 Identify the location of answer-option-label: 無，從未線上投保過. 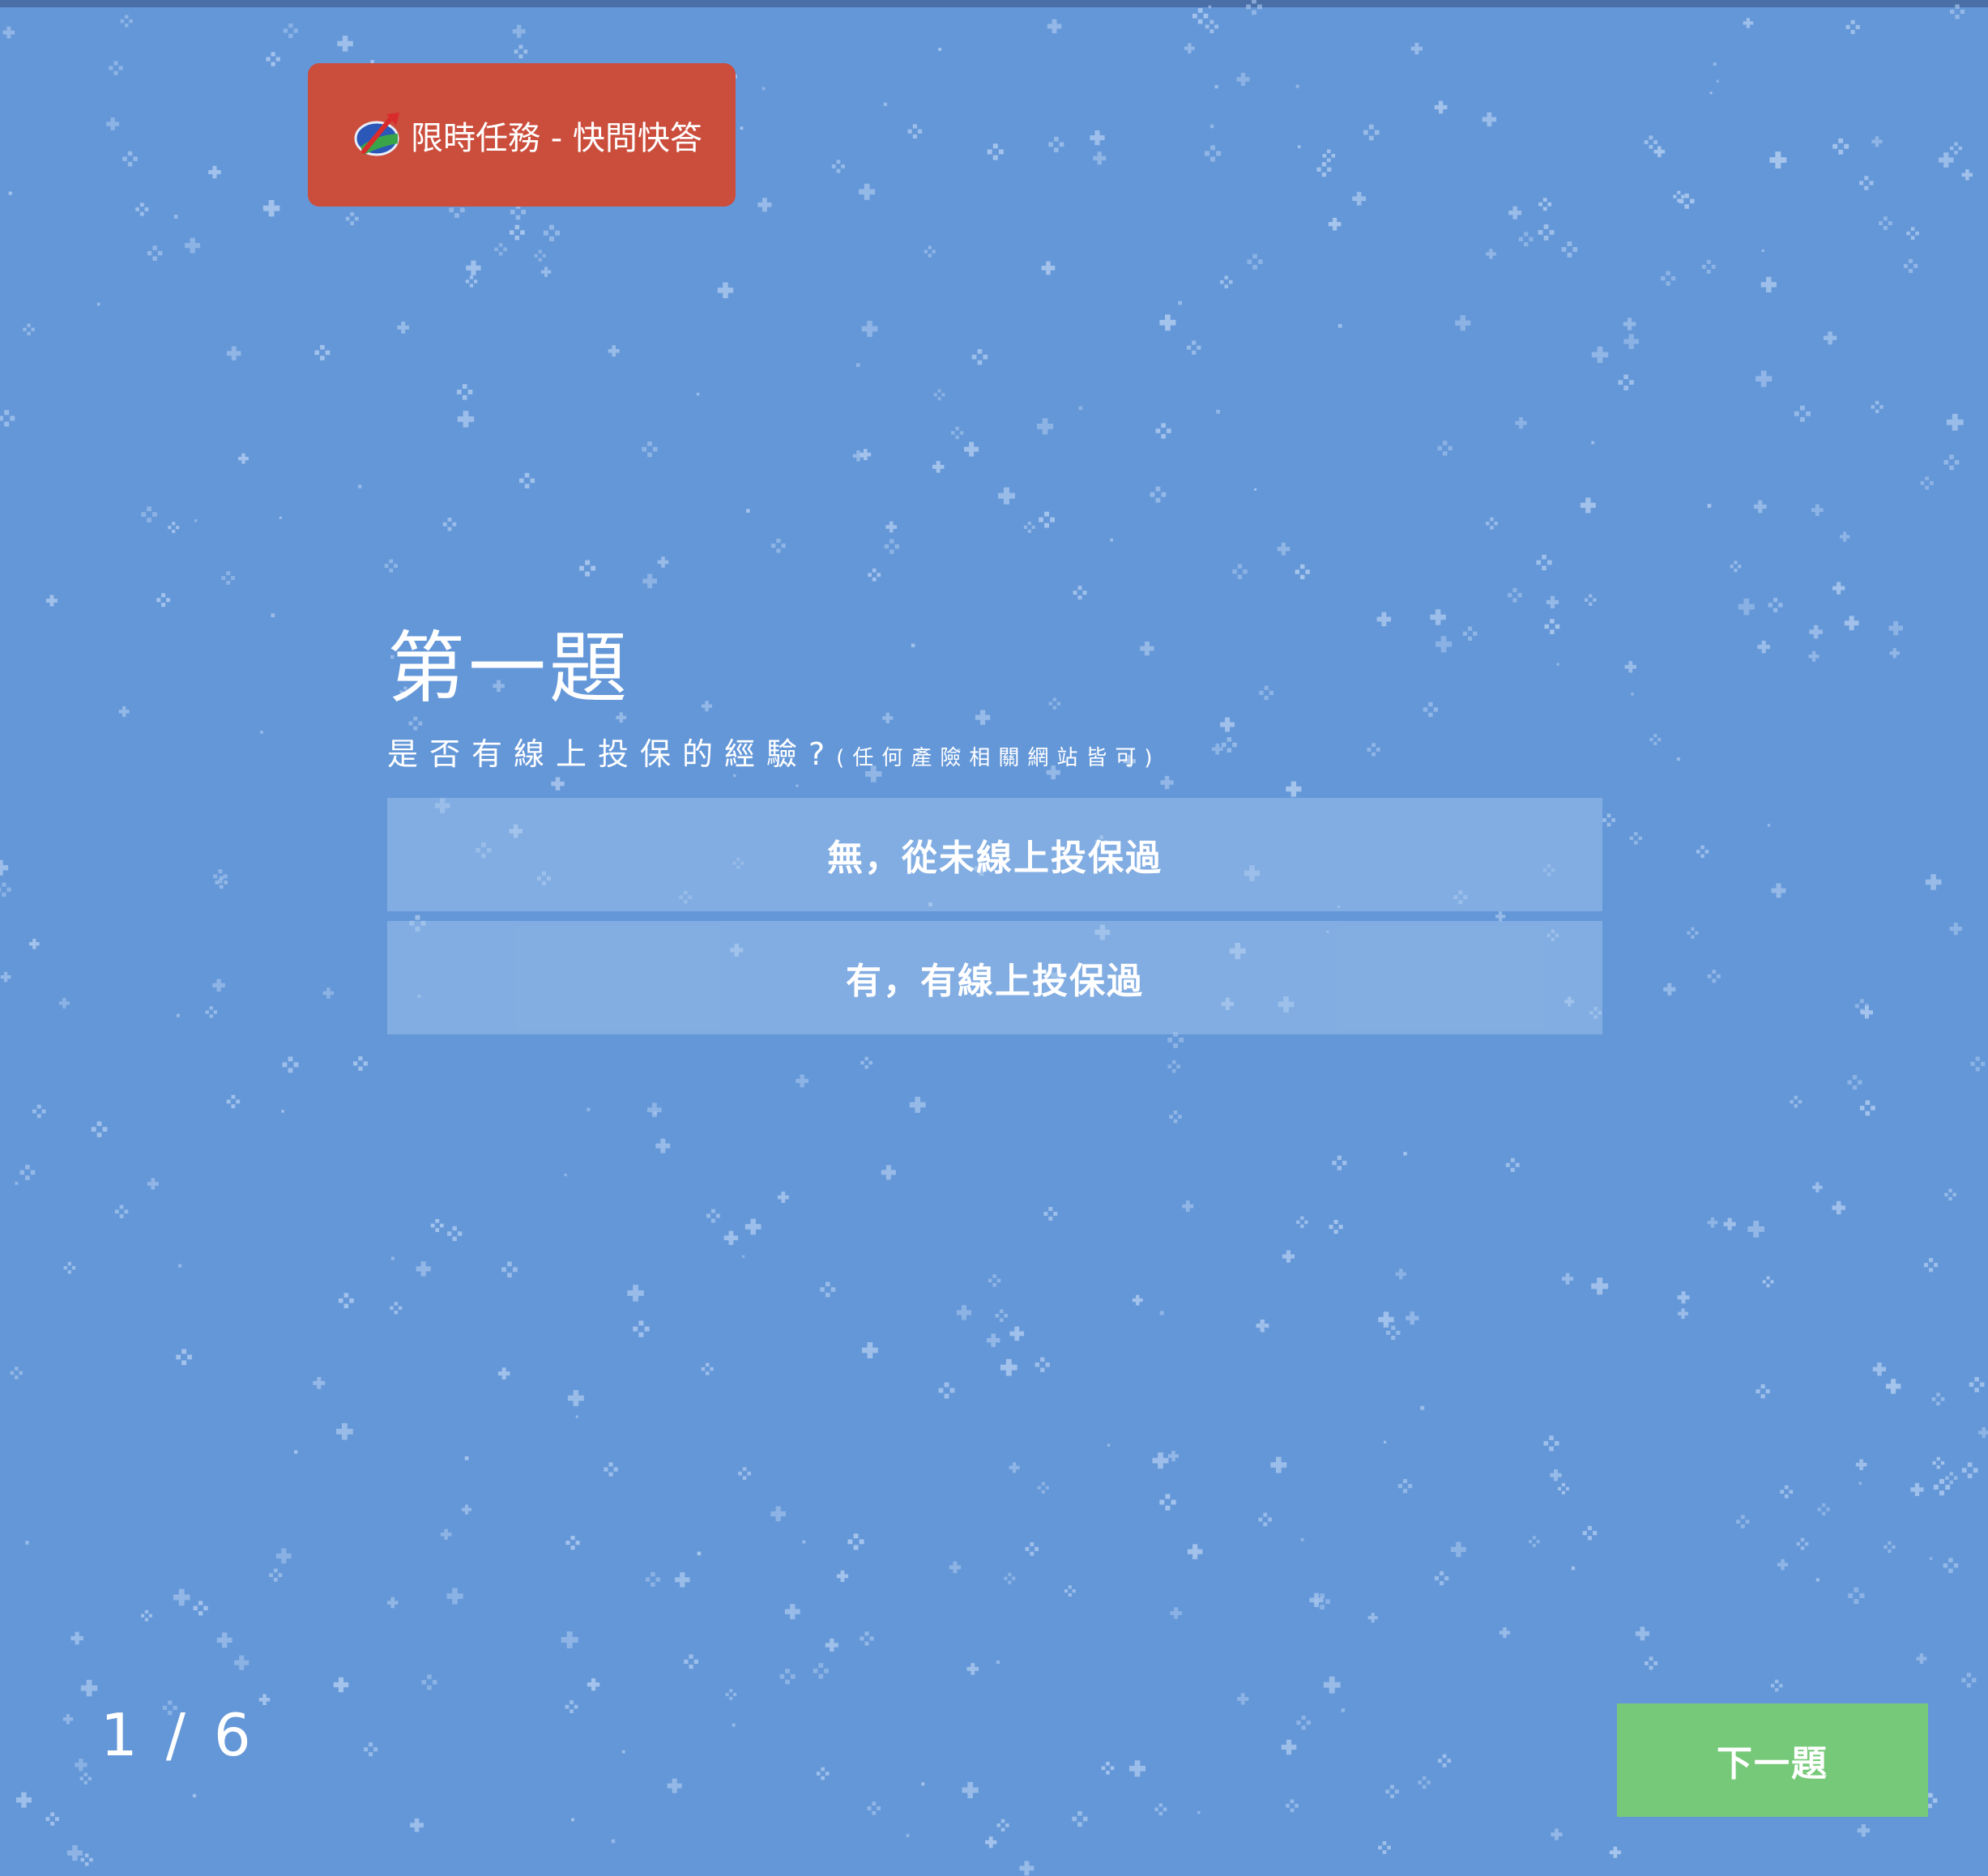
(995, 858).